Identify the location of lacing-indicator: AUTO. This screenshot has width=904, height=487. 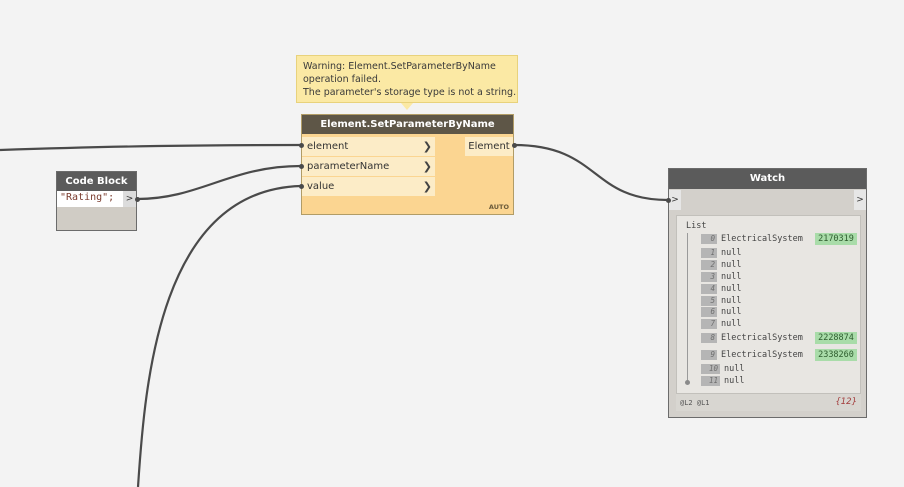
(499, 207).